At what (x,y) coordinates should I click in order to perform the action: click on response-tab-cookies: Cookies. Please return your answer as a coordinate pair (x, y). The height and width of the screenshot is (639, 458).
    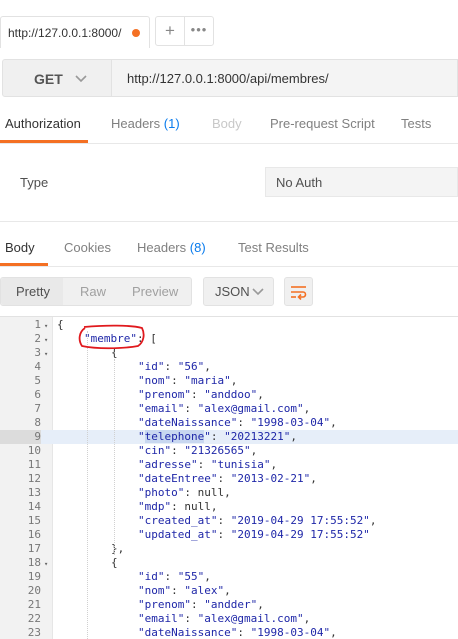
    Looking at the image, I should click on (87, 247).